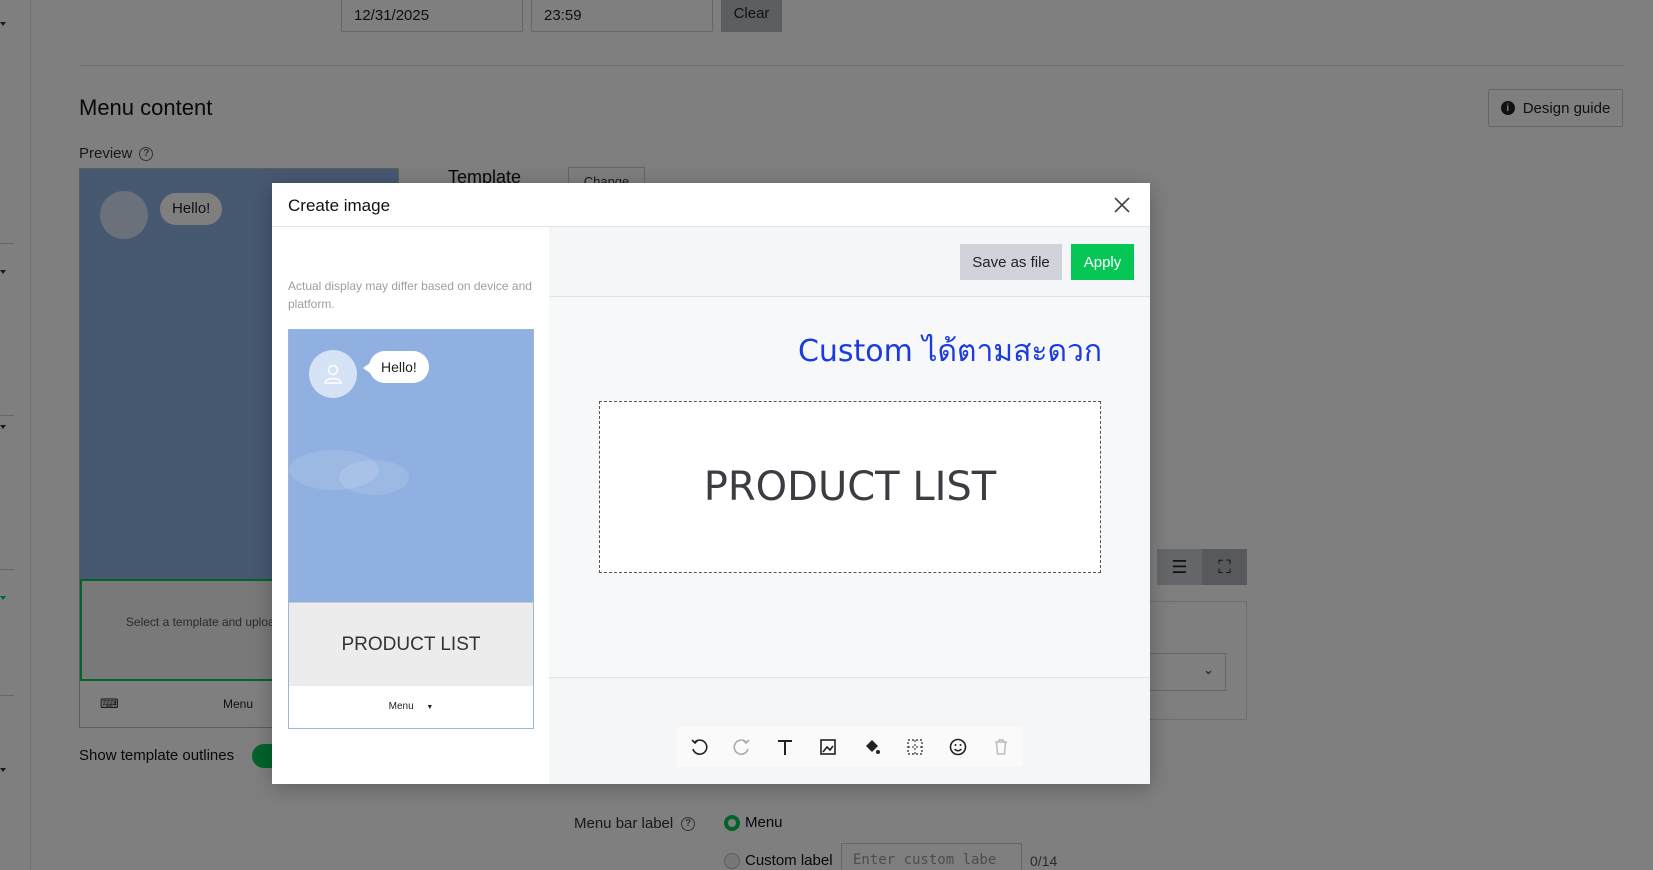 This screenshot has width=1653, height=870. I want to click on text-icon, so click(785, 747).